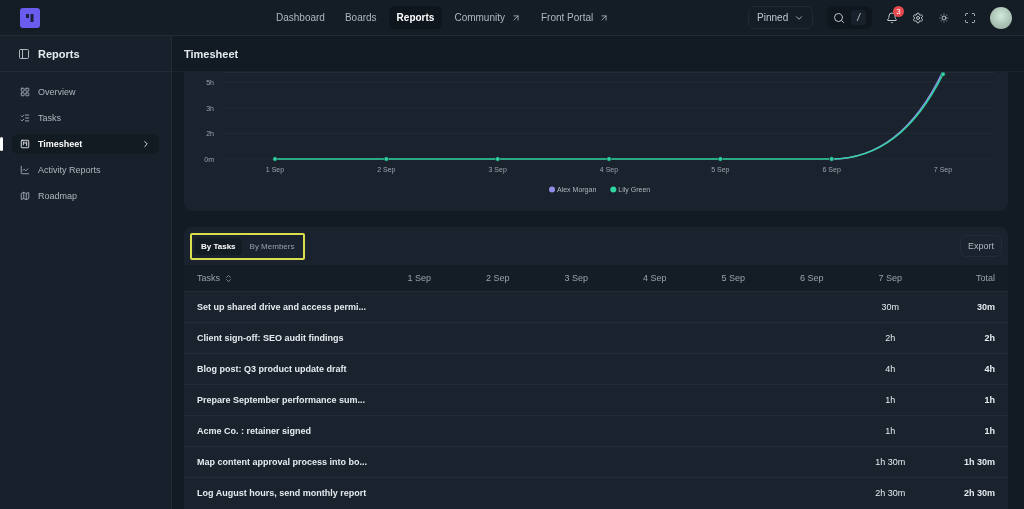 This screenshot has height=509, width=1024. What do you see at coordinates (59, 53) in the screenshot?
I see `sidebar-title: Reports` at bounding box center [59, 53].